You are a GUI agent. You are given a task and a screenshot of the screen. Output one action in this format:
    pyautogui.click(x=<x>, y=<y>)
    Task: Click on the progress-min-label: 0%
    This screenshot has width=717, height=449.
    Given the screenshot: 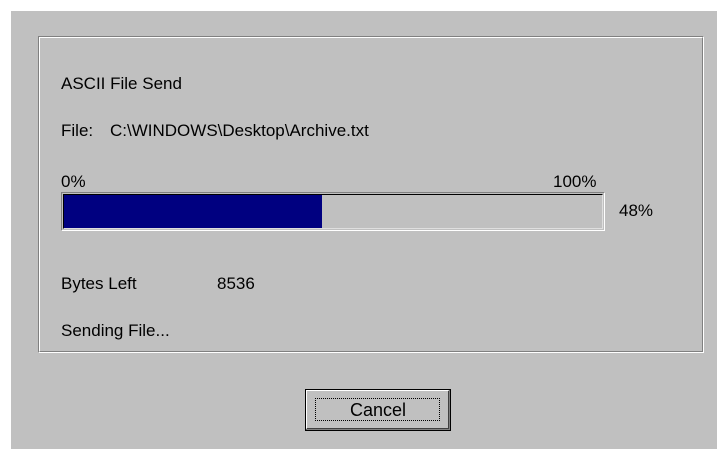 What is the action you would take?
    pyautogui.click(x=73, y=181)
    